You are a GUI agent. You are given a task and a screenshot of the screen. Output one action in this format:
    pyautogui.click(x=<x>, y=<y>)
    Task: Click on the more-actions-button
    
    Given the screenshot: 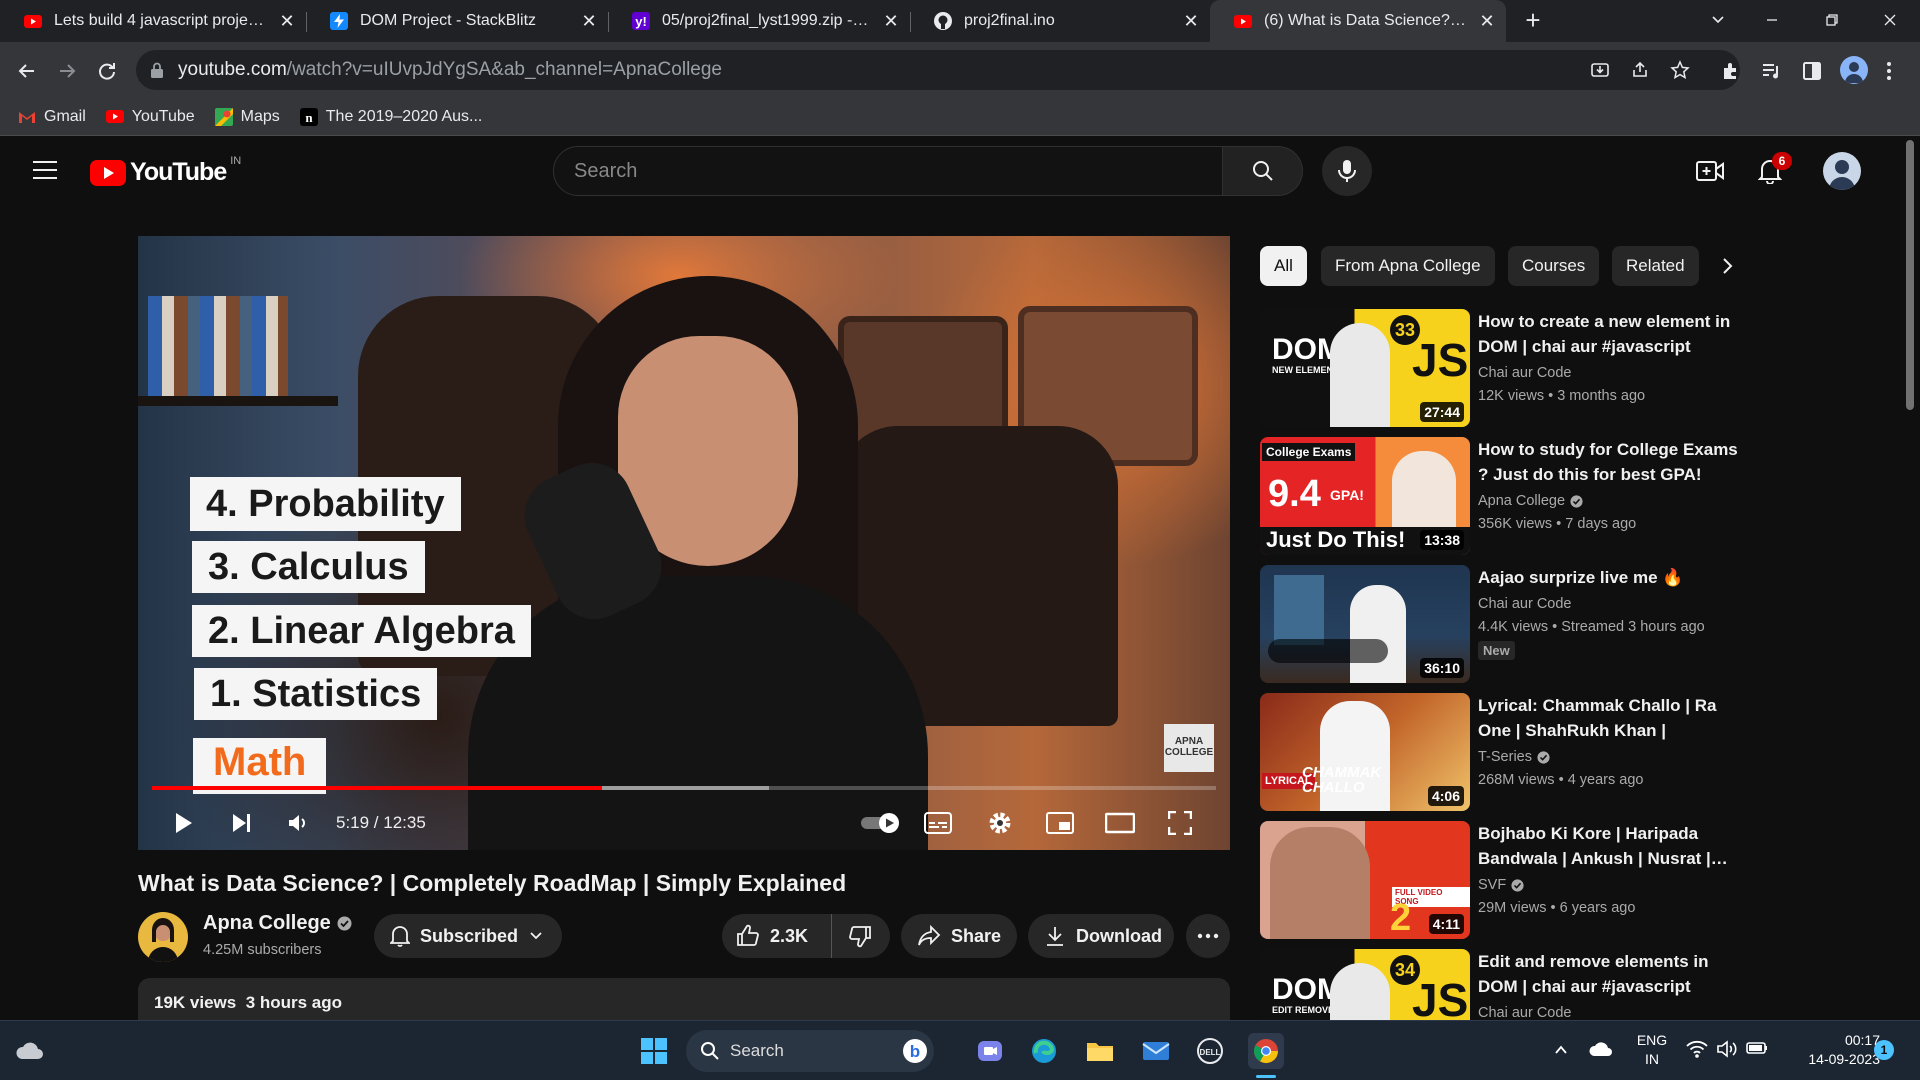 What is the action you would take?
    pyautogui.click(x=1208, y=936)
    